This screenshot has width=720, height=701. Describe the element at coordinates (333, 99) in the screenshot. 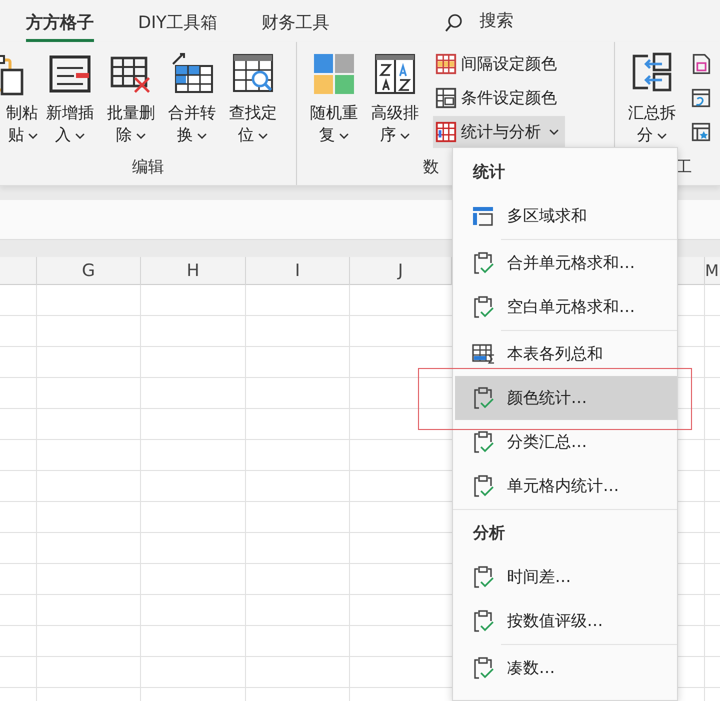

I see `ribbon-button: 随机重 复` at that location.